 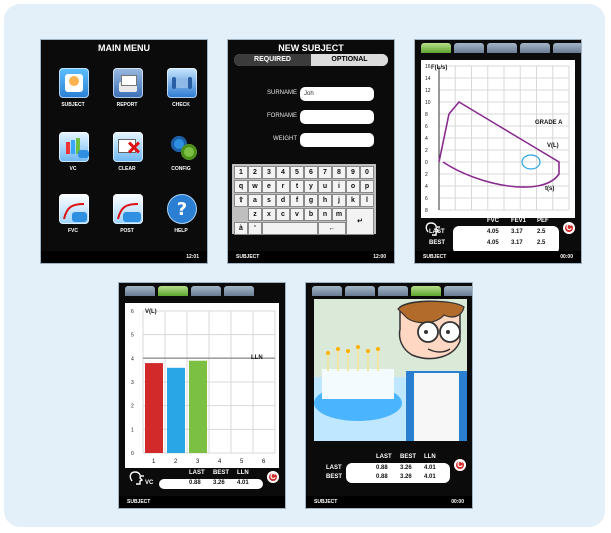 I want to click on key-n: n, so click(x=325, y=214).